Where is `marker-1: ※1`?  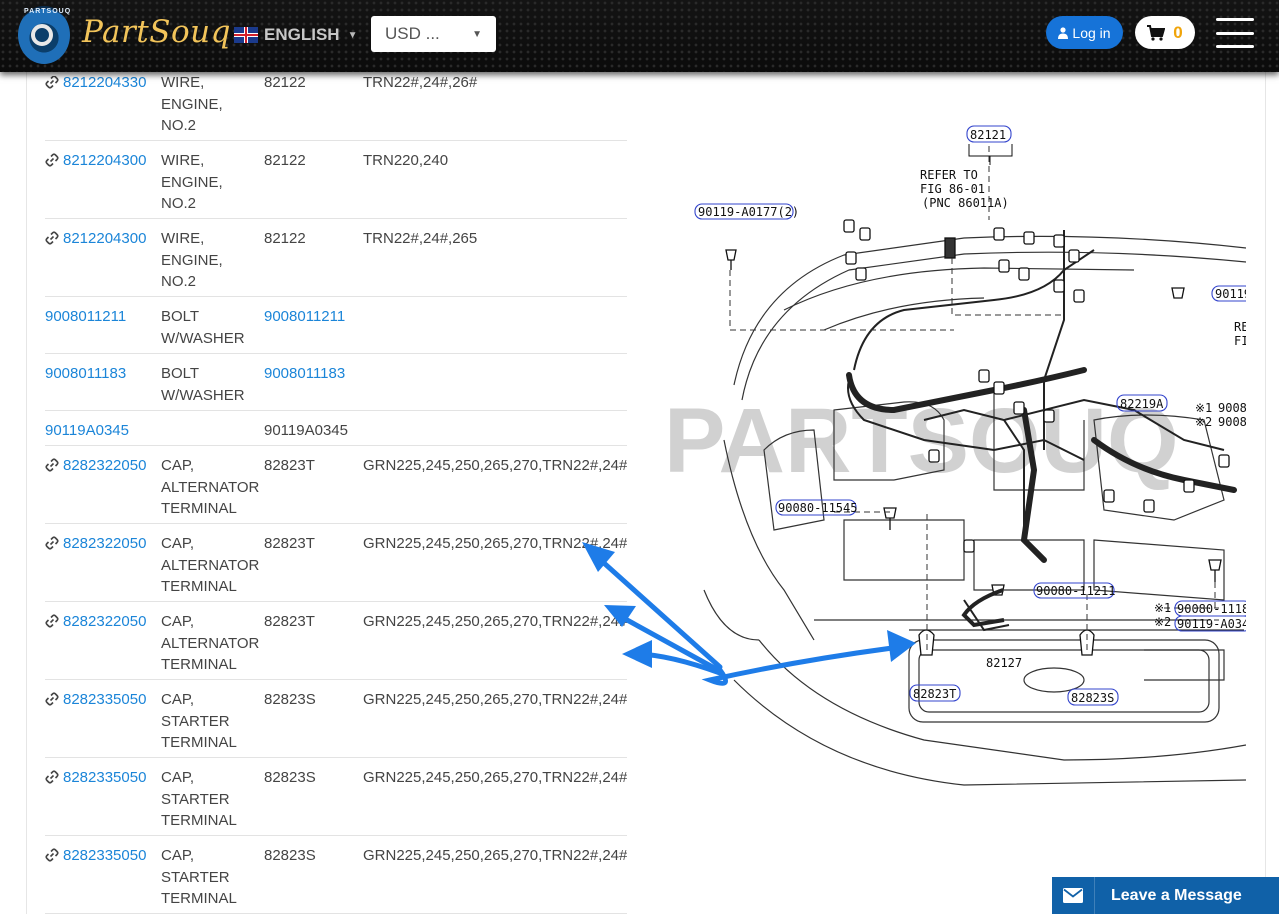 marker-1: ※1 is located at coordinates (1203, 408).